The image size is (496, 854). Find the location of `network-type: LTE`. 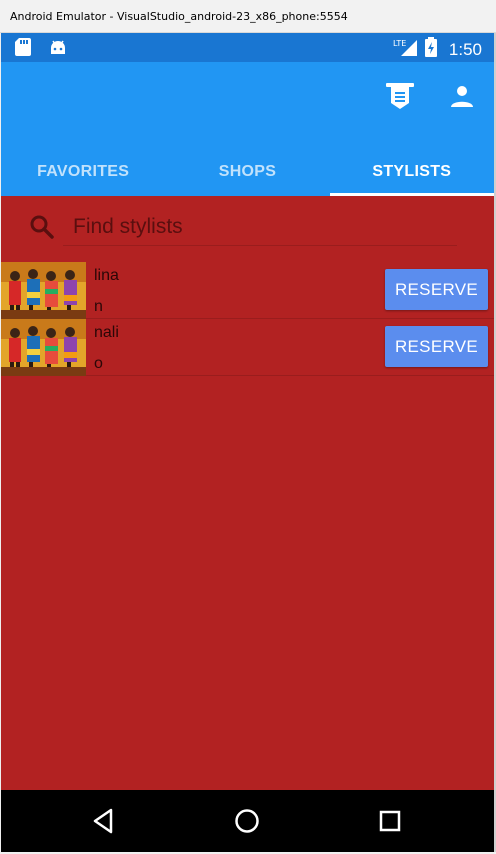

network-type: LTE is located at coordinates (399, 43).